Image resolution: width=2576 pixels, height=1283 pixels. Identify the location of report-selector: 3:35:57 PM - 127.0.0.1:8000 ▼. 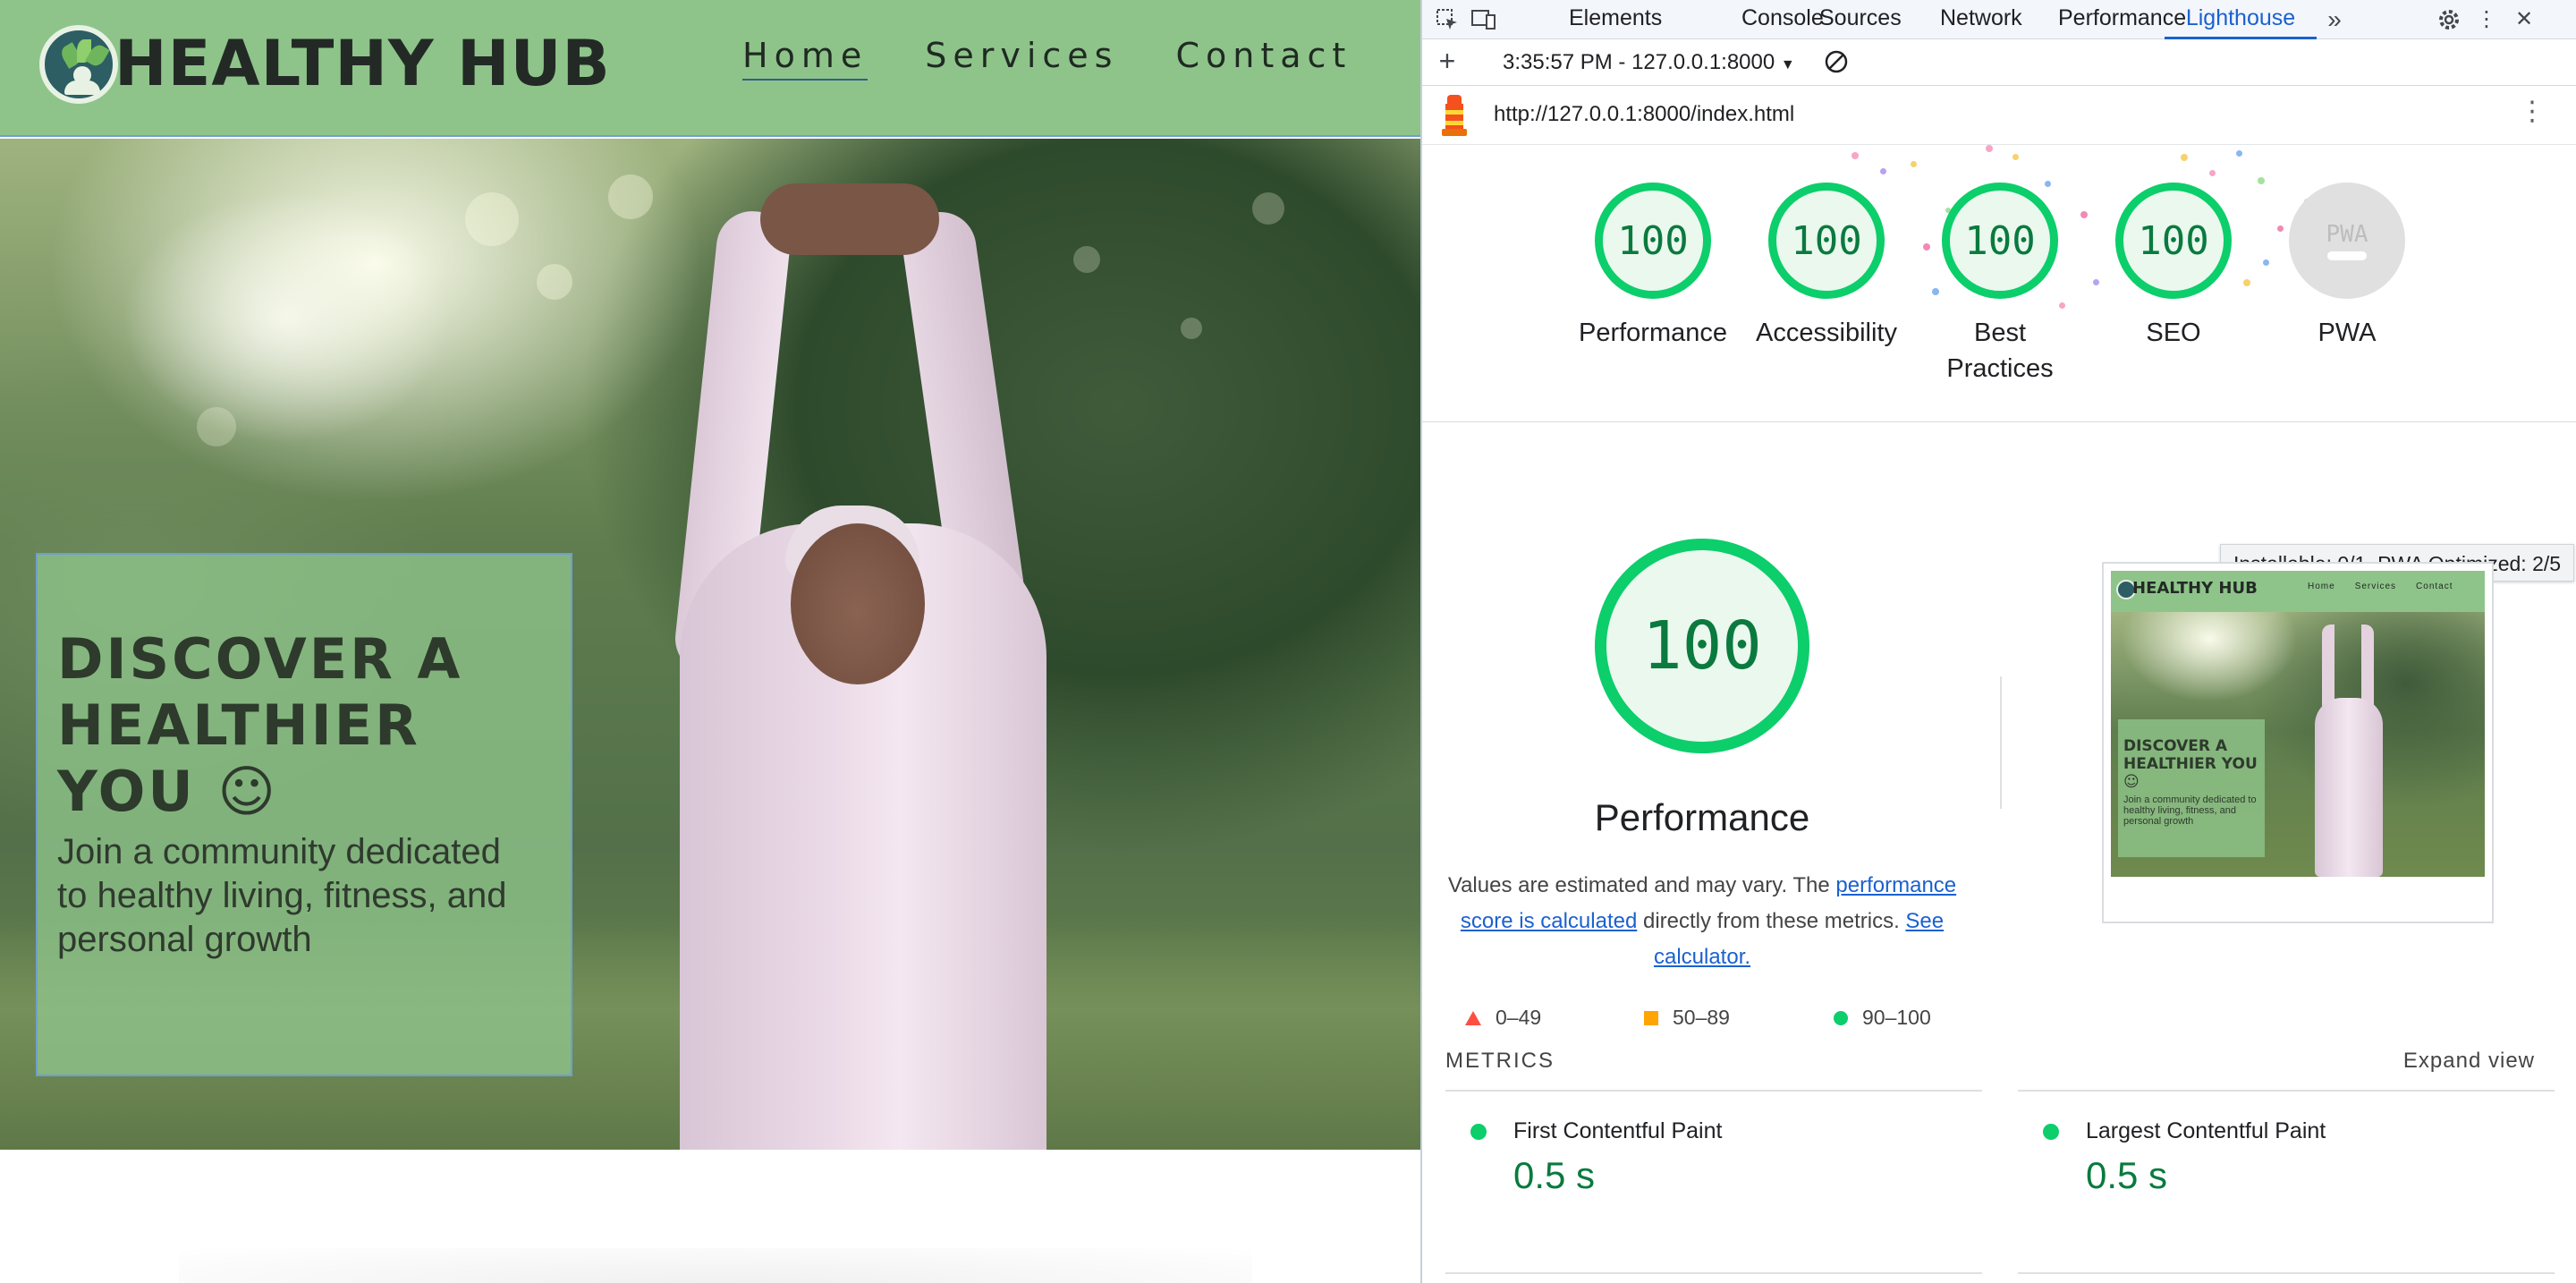
(1649, 62).